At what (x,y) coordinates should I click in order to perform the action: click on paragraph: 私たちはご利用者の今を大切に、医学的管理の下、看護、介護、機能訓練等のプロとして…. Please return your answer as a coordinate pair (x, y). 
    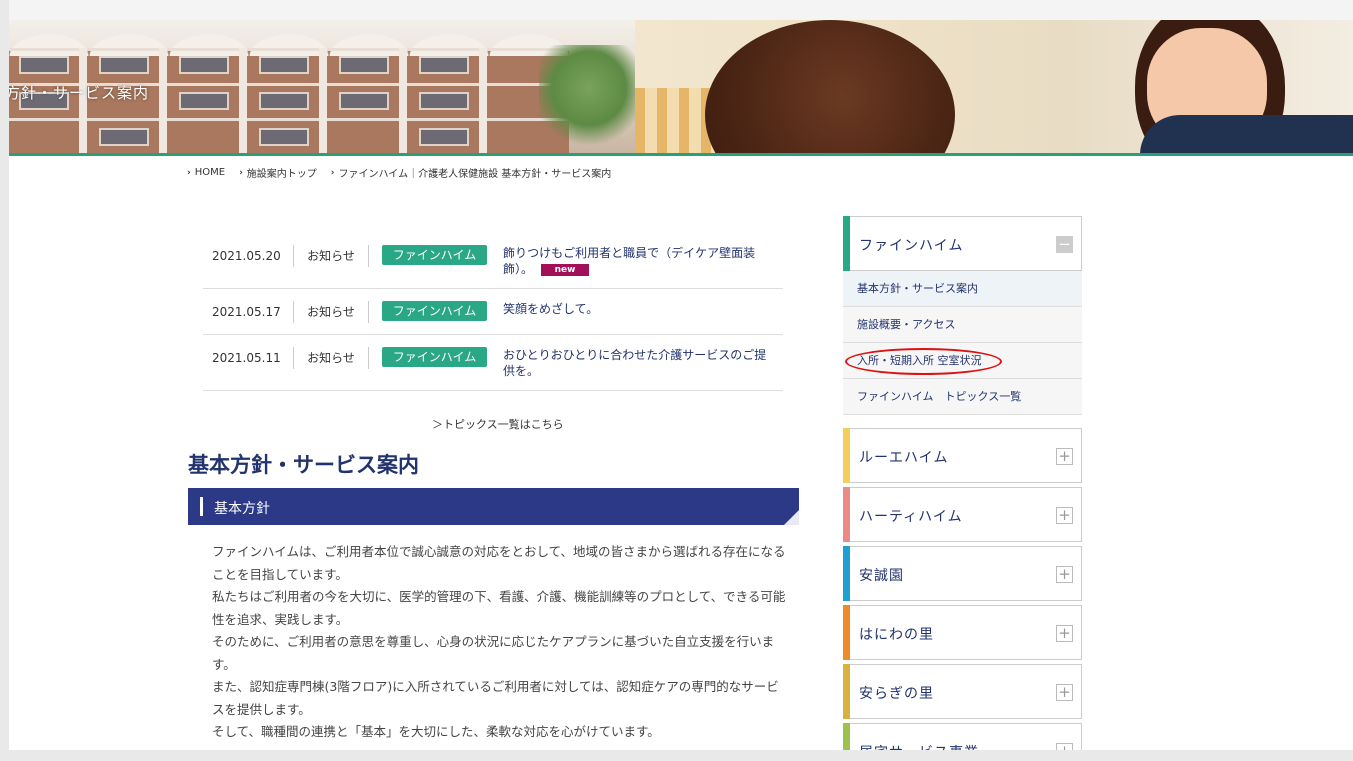
    Looking at the image, I should click on (499, 608).